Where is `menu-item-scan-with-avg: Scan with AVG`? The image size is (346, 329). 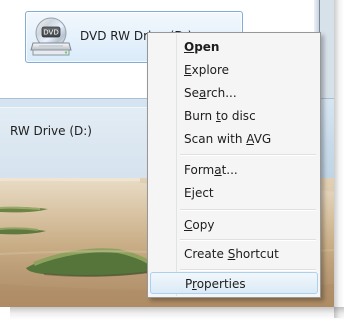 menu-item-scan-with-avg: Scan with AVG is located at coordinates (234, 139).